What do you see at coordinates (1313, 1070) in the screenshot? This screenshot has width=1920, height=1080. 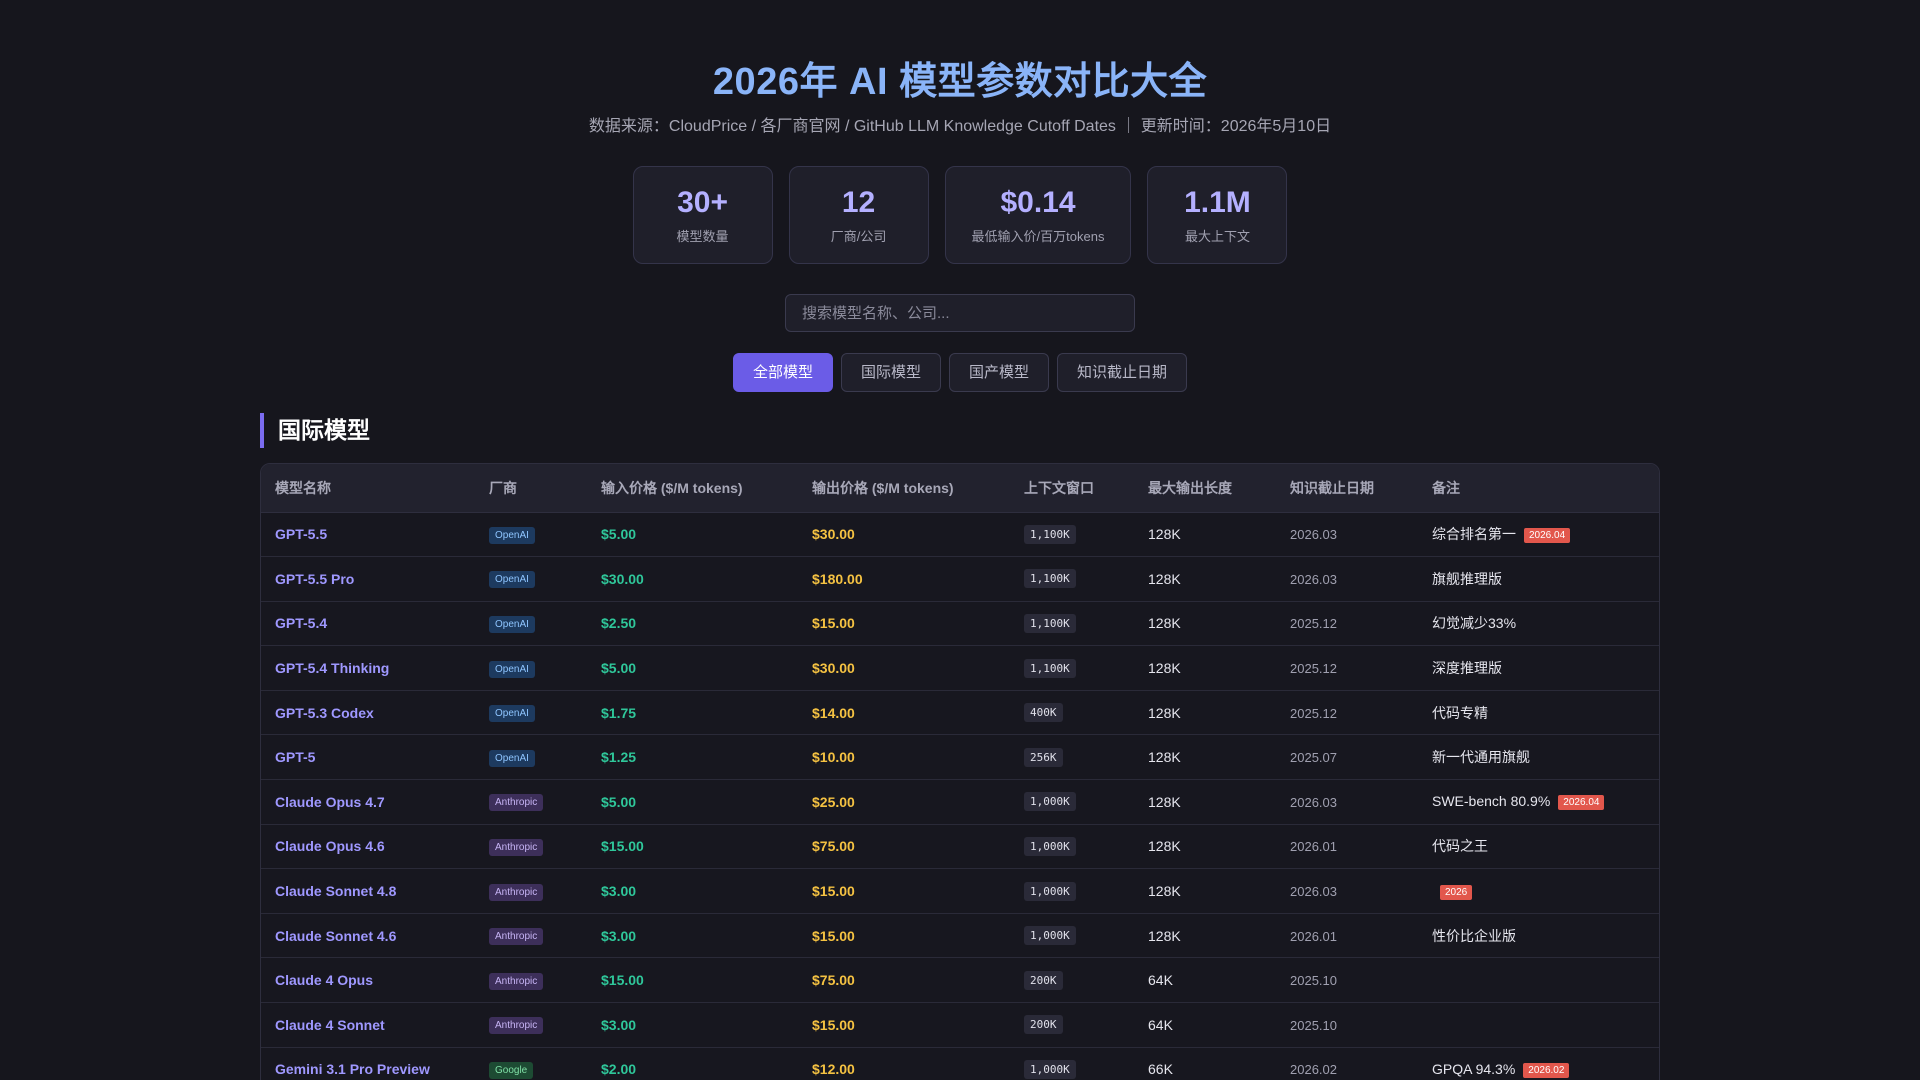 I see `knowledge-cutoff: 2026.02` at bounding box center [1313, 1070].